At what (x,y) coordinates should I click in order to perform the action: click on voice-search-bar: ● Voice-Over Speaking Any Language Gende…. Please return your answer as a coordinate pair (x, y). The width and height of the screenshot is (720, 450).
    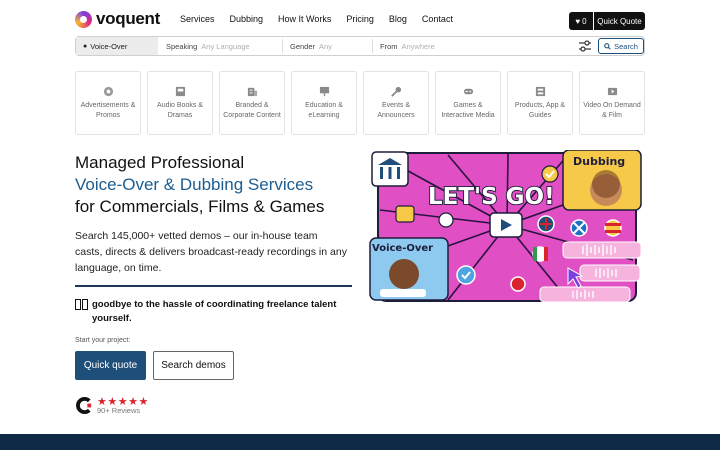
    Looking at the image, I should click on (360, 46).